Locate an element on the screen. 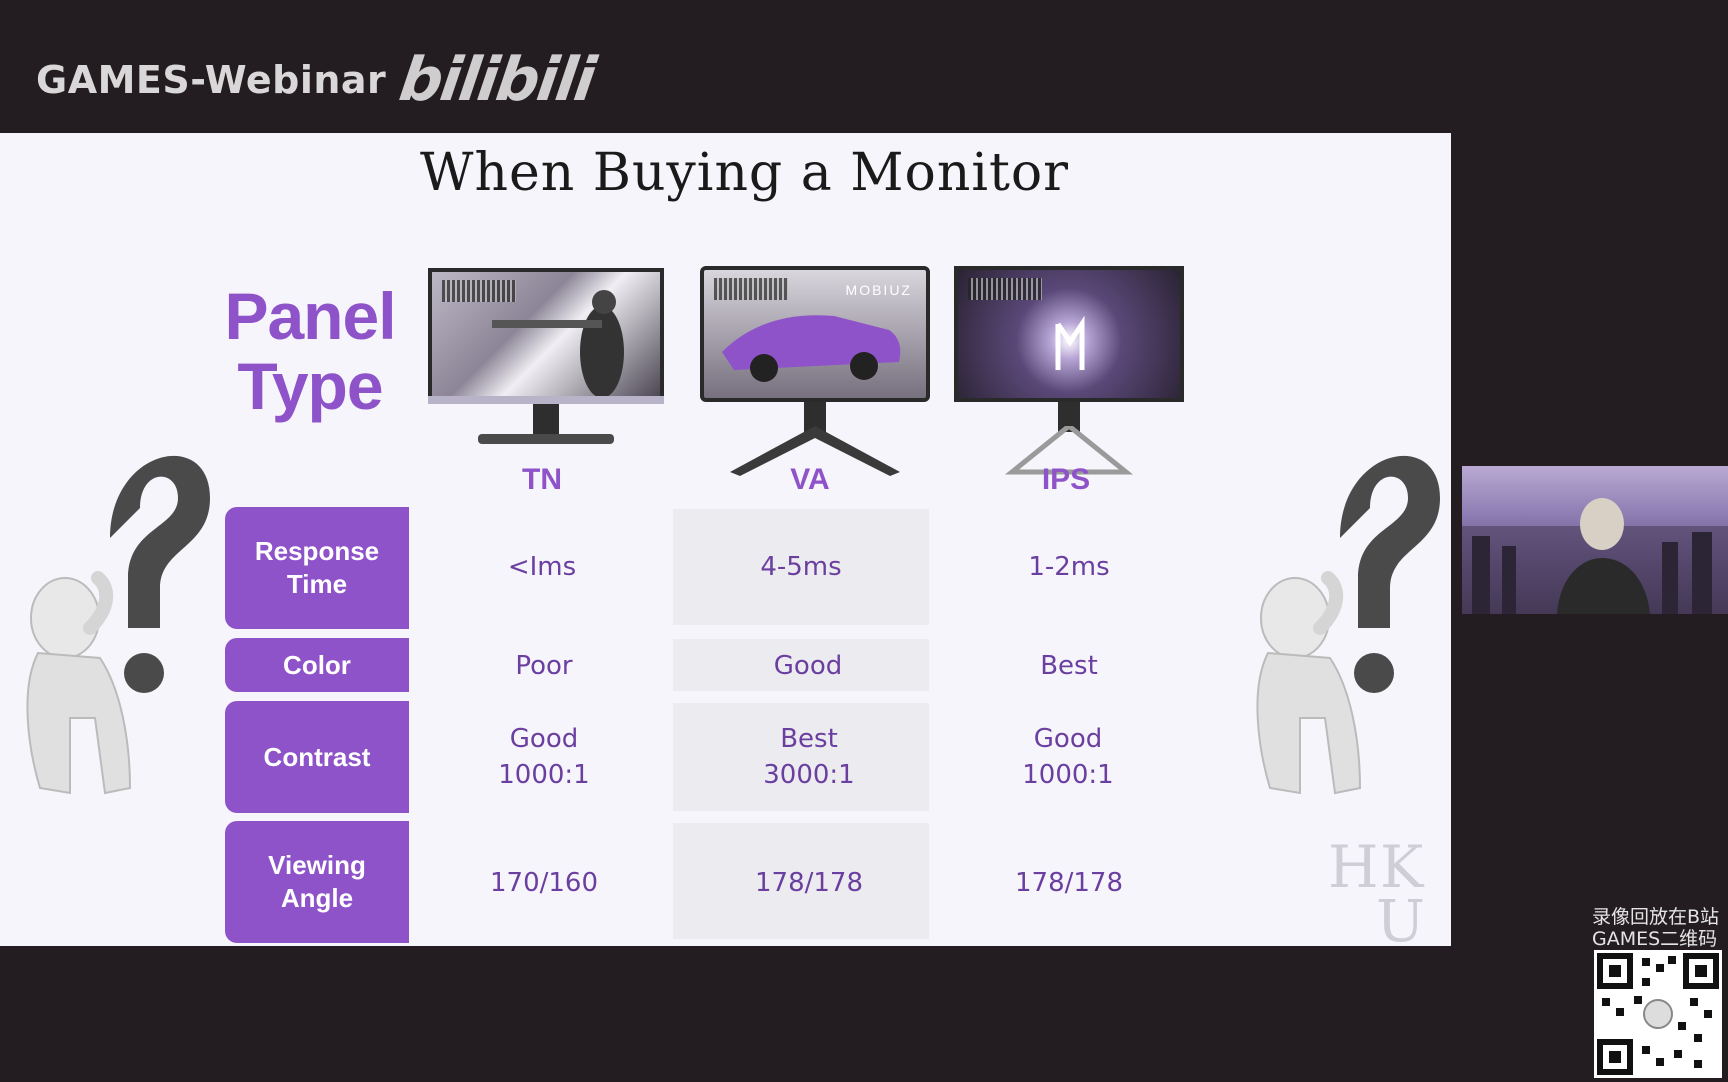 The height and width of the screenshot is (1082, 1728). qr-caption-line2: GAMES二维码 is located at coordinates (1655, 939).